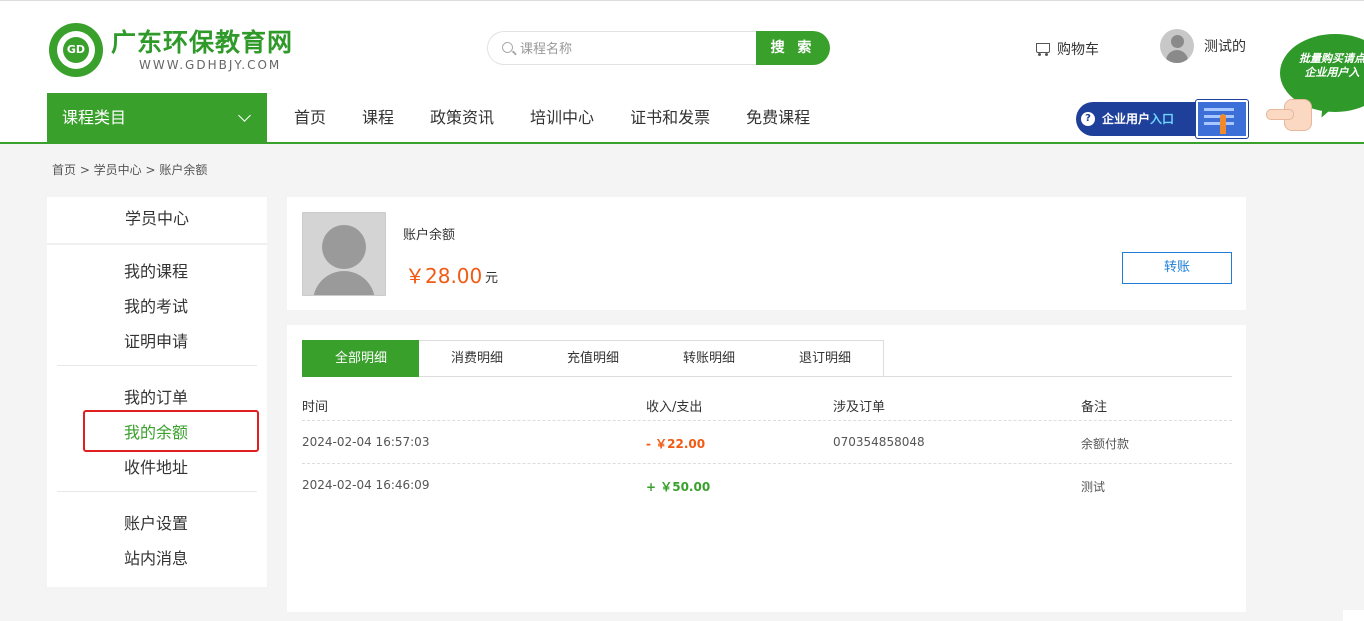  I want to click on main-nav: 首页 课程 政策资讯 培训中心 证书和发票 免费课程, so click(552, 117).